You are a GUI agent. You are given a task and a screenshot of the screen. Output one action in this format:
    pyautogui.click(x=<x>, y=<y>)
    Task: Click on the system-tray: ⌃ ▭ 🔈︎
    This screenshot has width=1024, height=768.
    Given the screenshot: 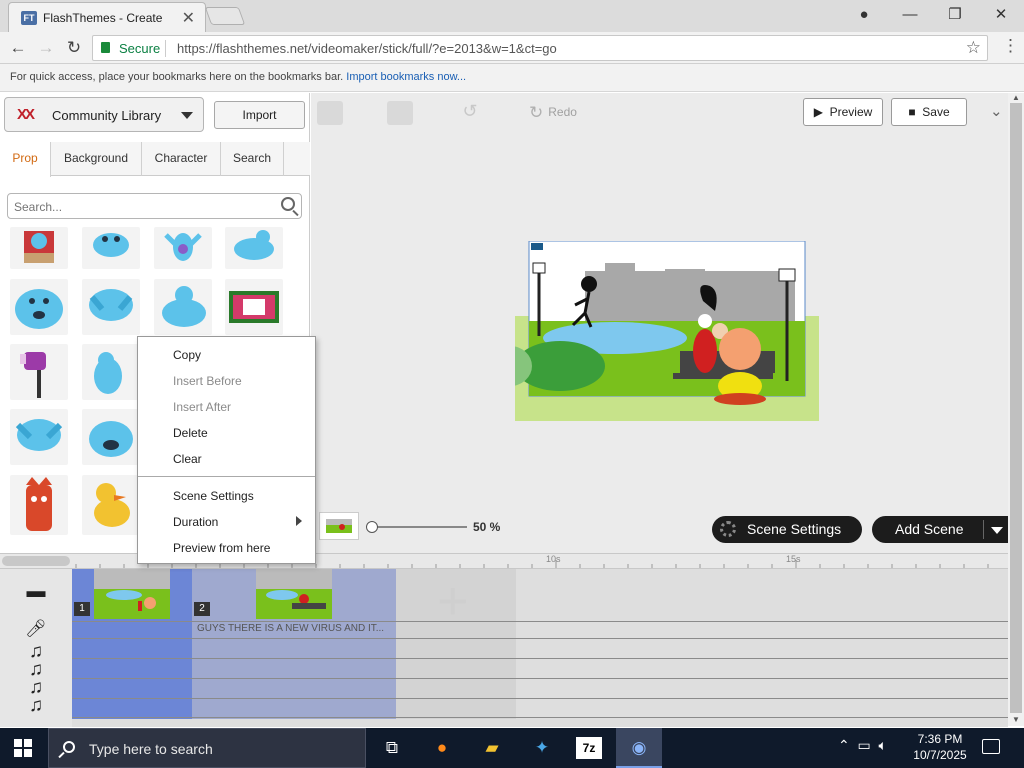 What is the action you would take?
    pyautogui.click(x=862, y=745)
    